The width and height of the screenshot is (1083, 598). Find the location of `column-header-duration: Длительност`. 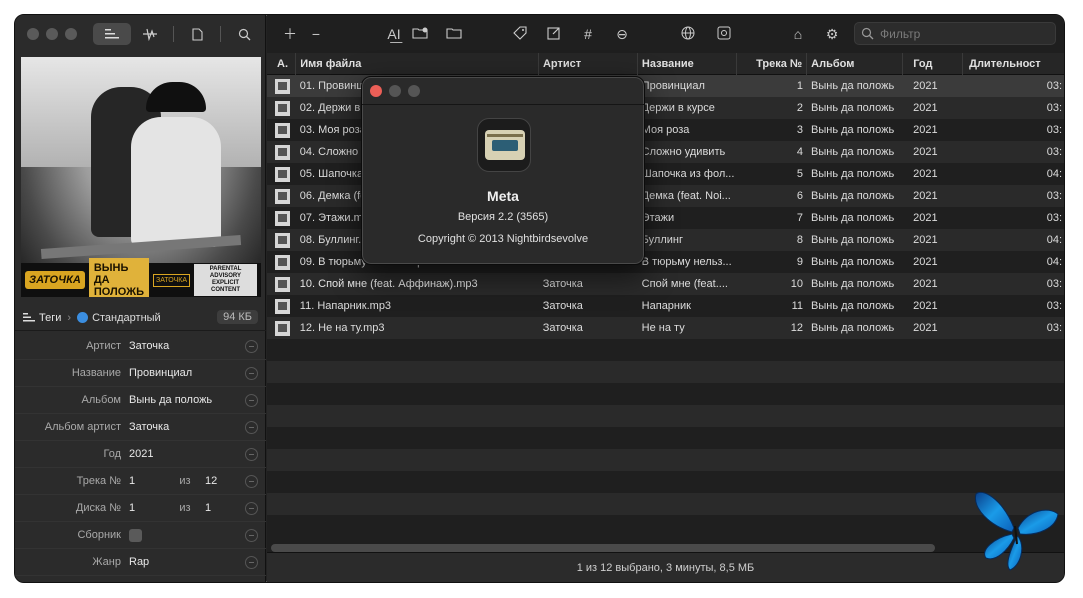

column-header-duration: Длительност is located at coordinates (1013, 64).